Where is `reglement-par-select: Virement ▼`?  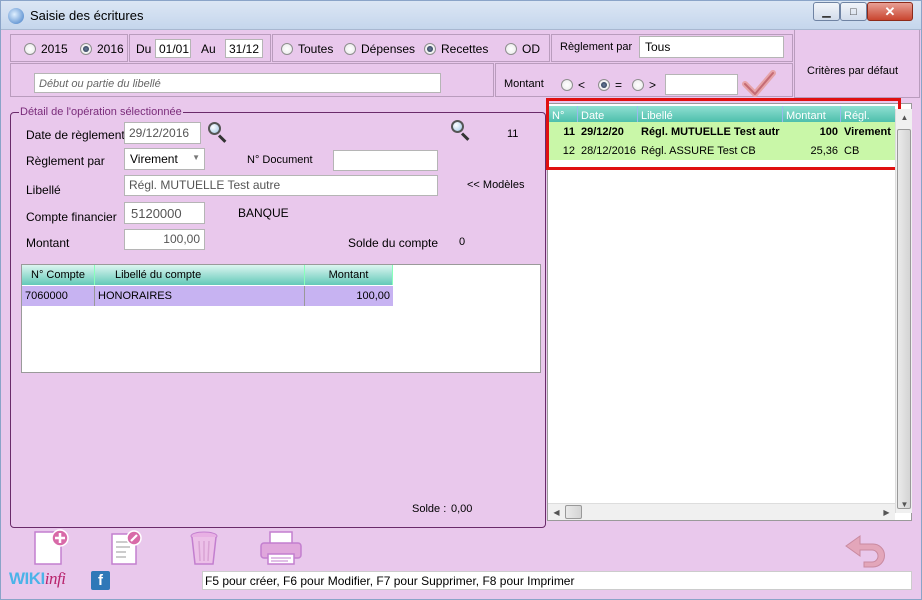
reglement-par-select: Virement ▼ is located at coordinates (164, 159).